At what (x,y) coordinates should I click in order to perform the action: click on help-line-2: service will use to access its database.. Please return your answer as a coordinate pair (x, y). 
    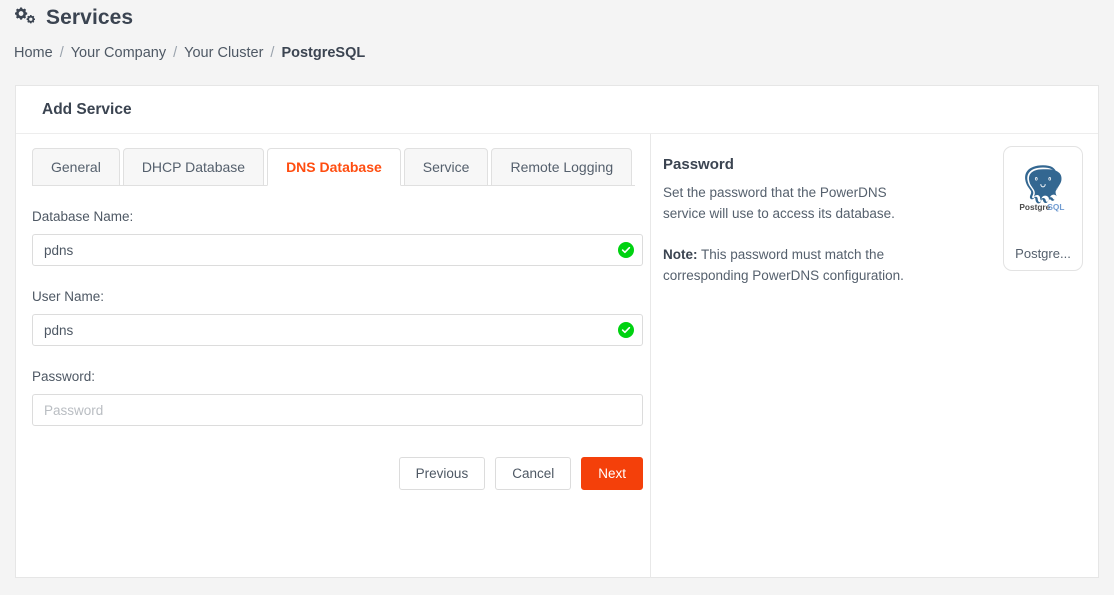
    Looking at the image, I should click on (779, 213).